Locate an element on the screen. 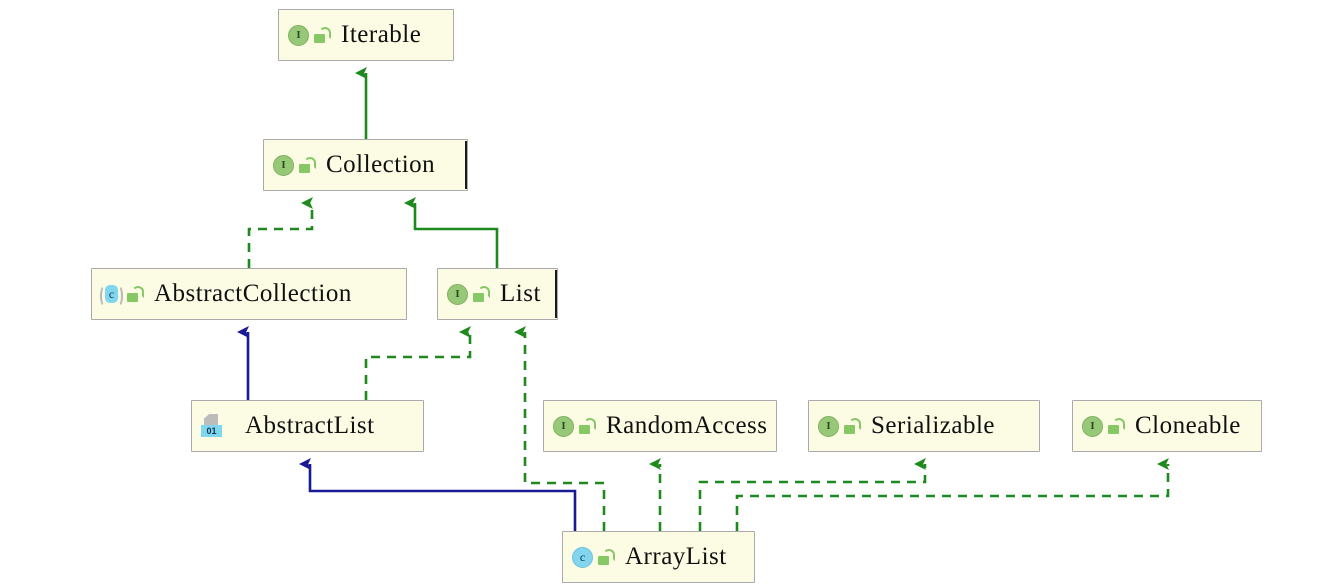 This screenshot has height=588, width=1334. collection-icon-group is located at coordinates (294, 165).